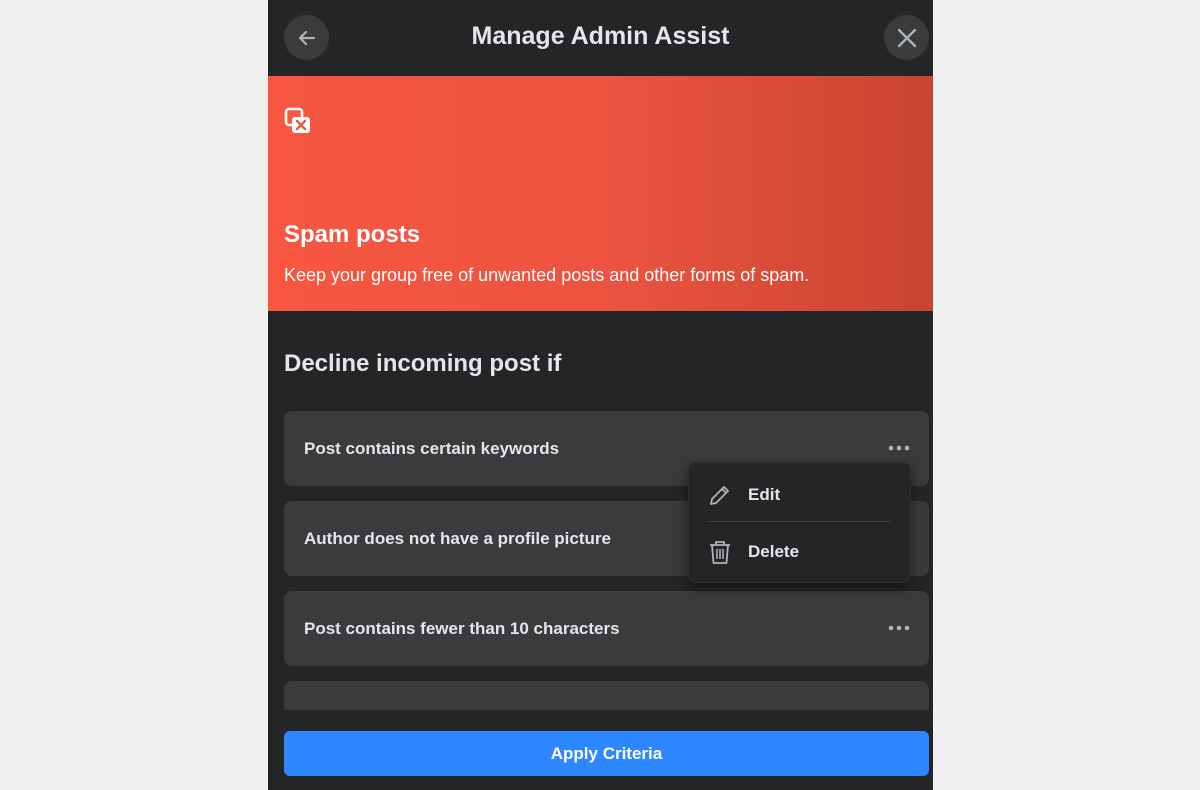 This screenshot has height=790, width=1200. I want to click on delete-menu-item: Delete, so click(799, 552).